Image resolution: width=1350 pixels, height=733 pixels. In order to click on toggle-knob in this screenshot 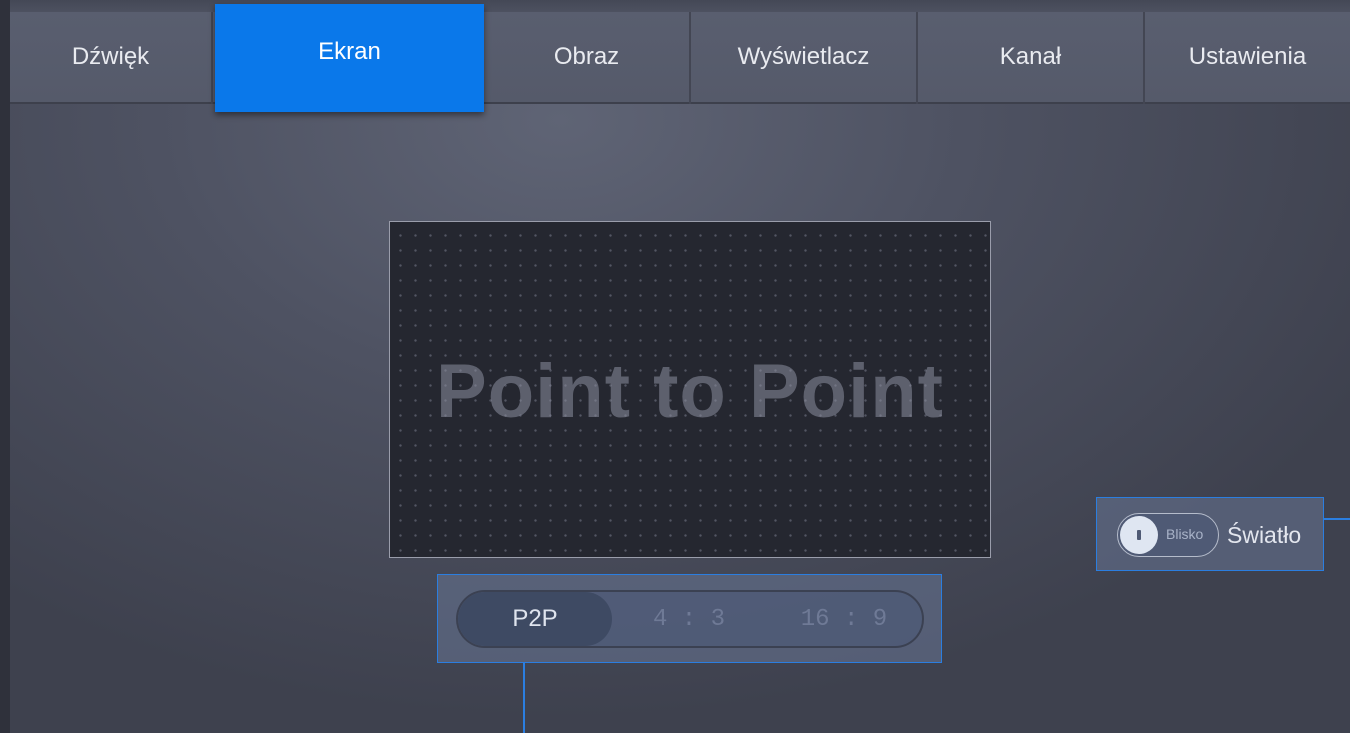, I will do `click(1139, 535)`.